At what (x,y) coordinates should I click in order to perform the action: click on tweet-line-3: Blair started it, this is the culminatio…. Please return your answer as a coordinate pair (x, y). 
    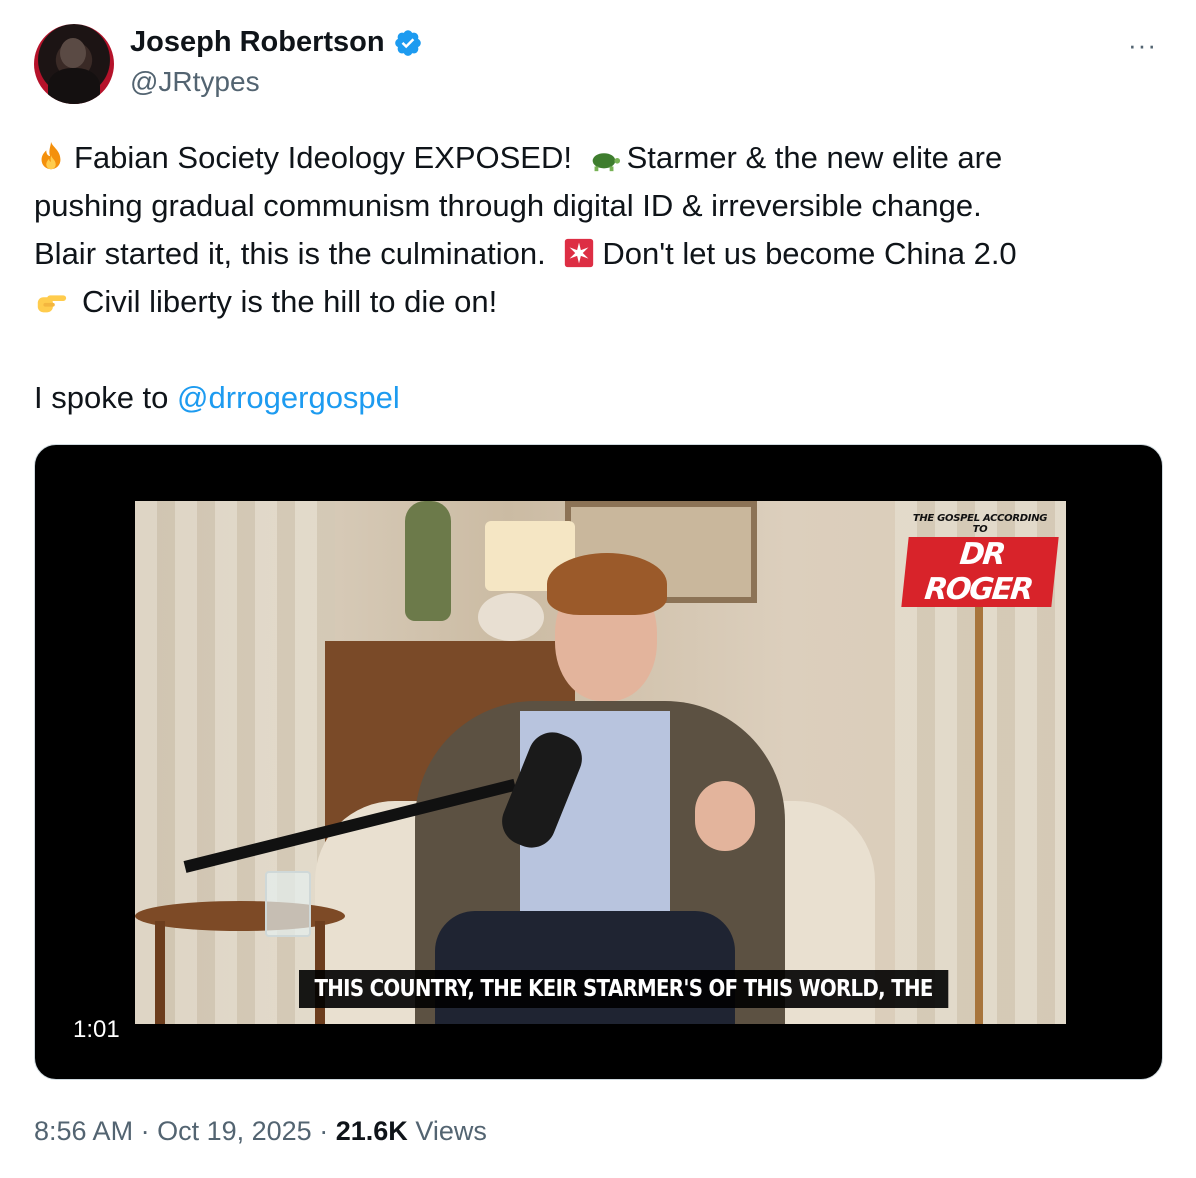
    Looking at the image, I should click on (599, 254).